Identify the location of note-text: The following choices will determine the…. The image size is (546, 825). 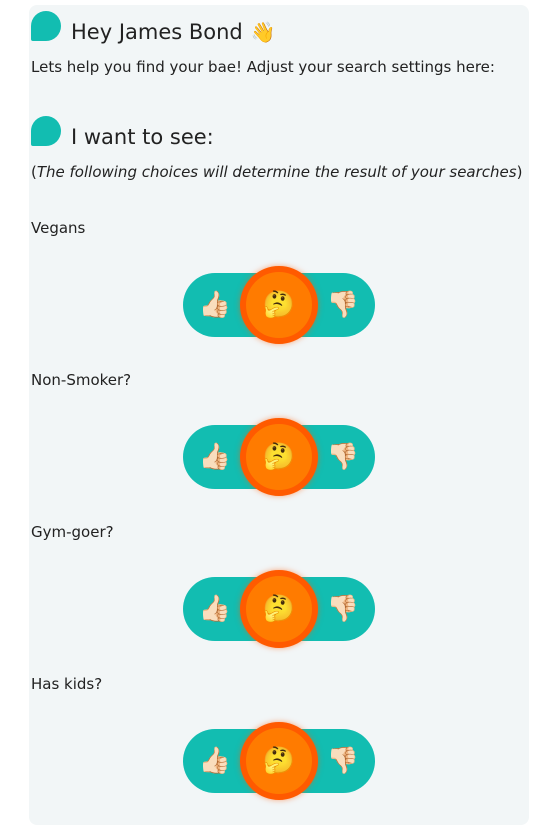
(276, 172).